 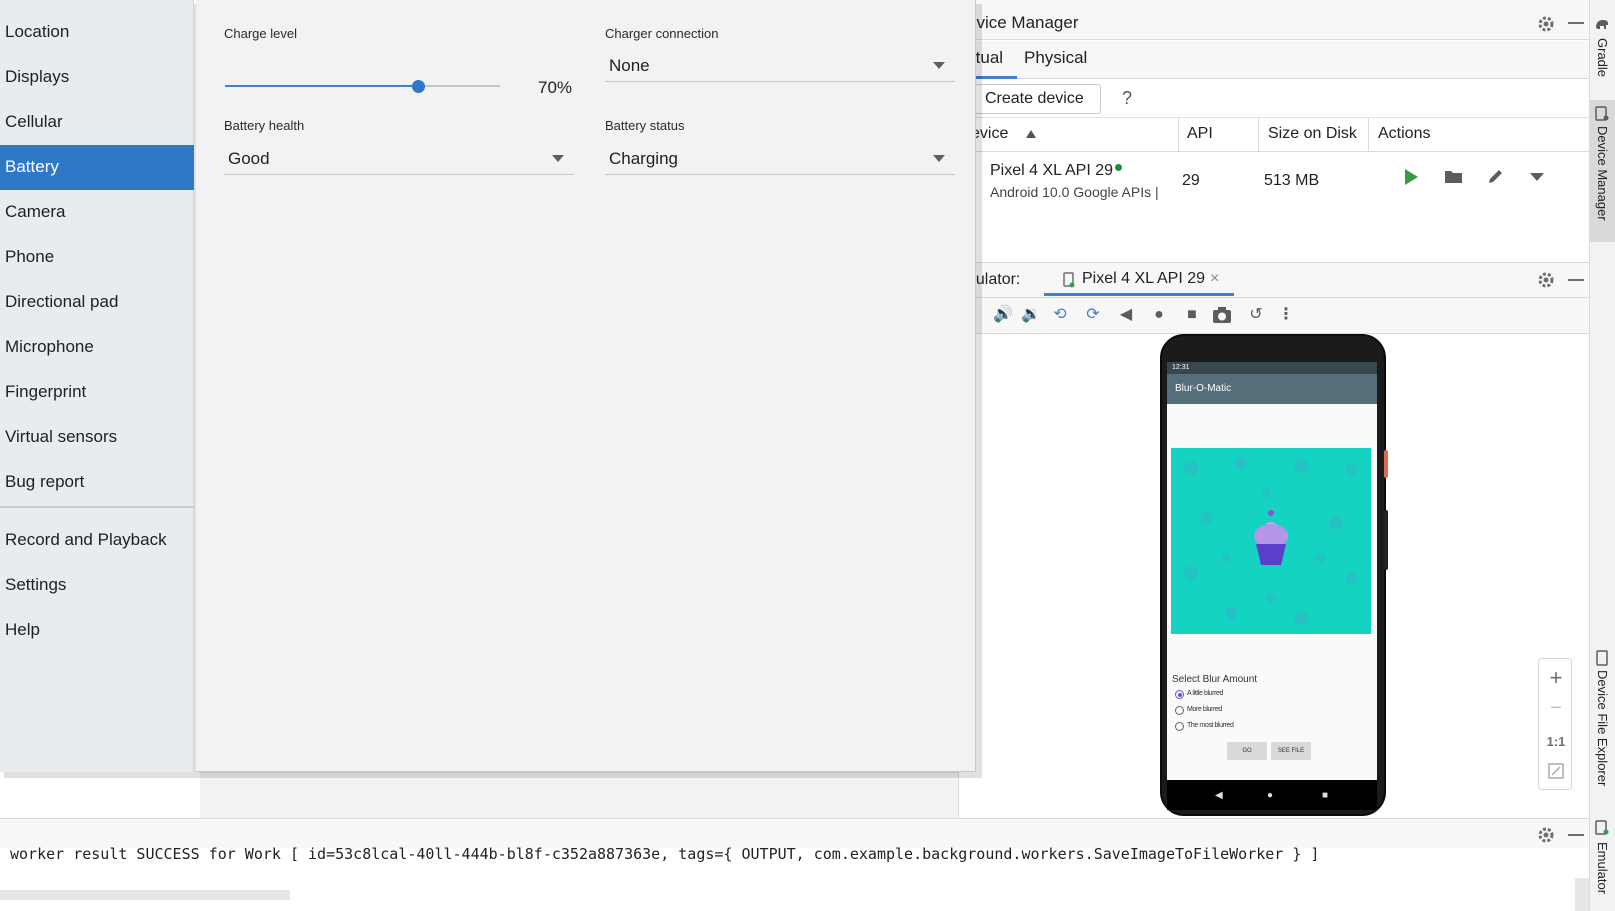 What do you see at coordinates (1312, 134) in the screenshot?
I see `column-size: Size on Disk` at bounding box center [1312, 134].